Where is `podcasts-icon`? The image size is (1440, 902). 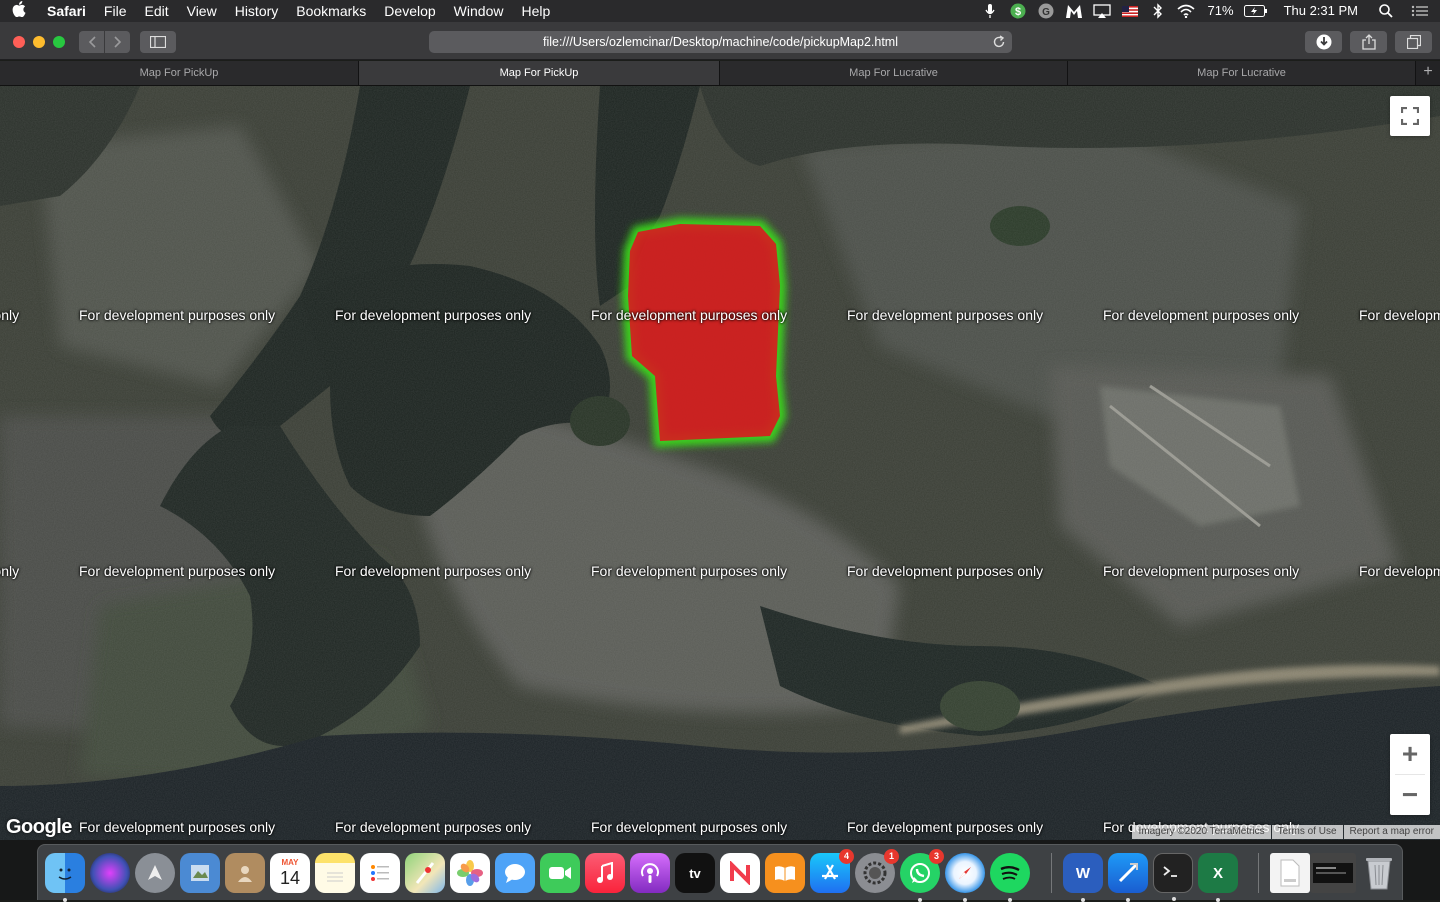 podcasts-icon is located at coordinates (650, 873).